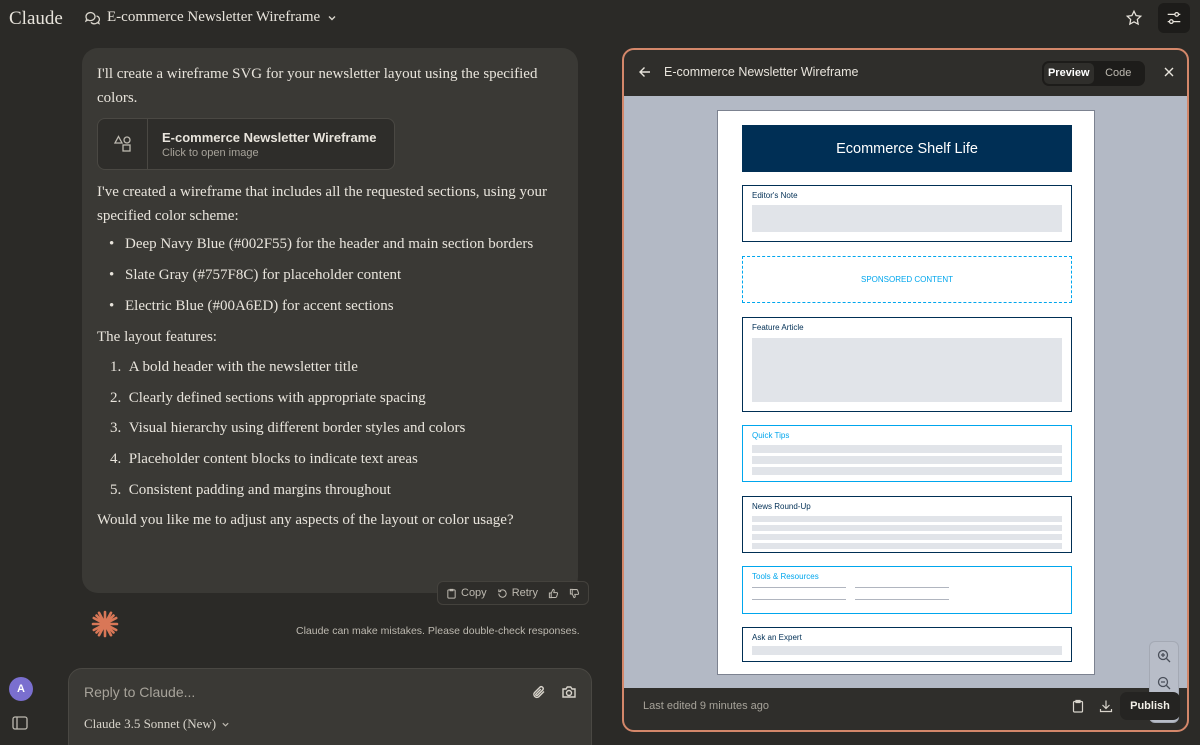 Image resolution: width=1200 pixels, height=745 pixels. Describe the element at coordinates (706, 706) in the screenshot. I see `last-edited: Last edited 9 minutes ago` at that location.